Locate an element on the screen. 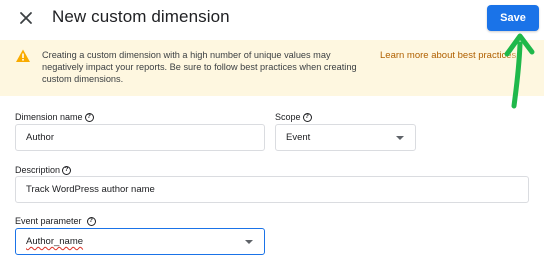 Image resolution: width=544 pixels, height=275 pixels. close-button is located at coordinates (26, 18).